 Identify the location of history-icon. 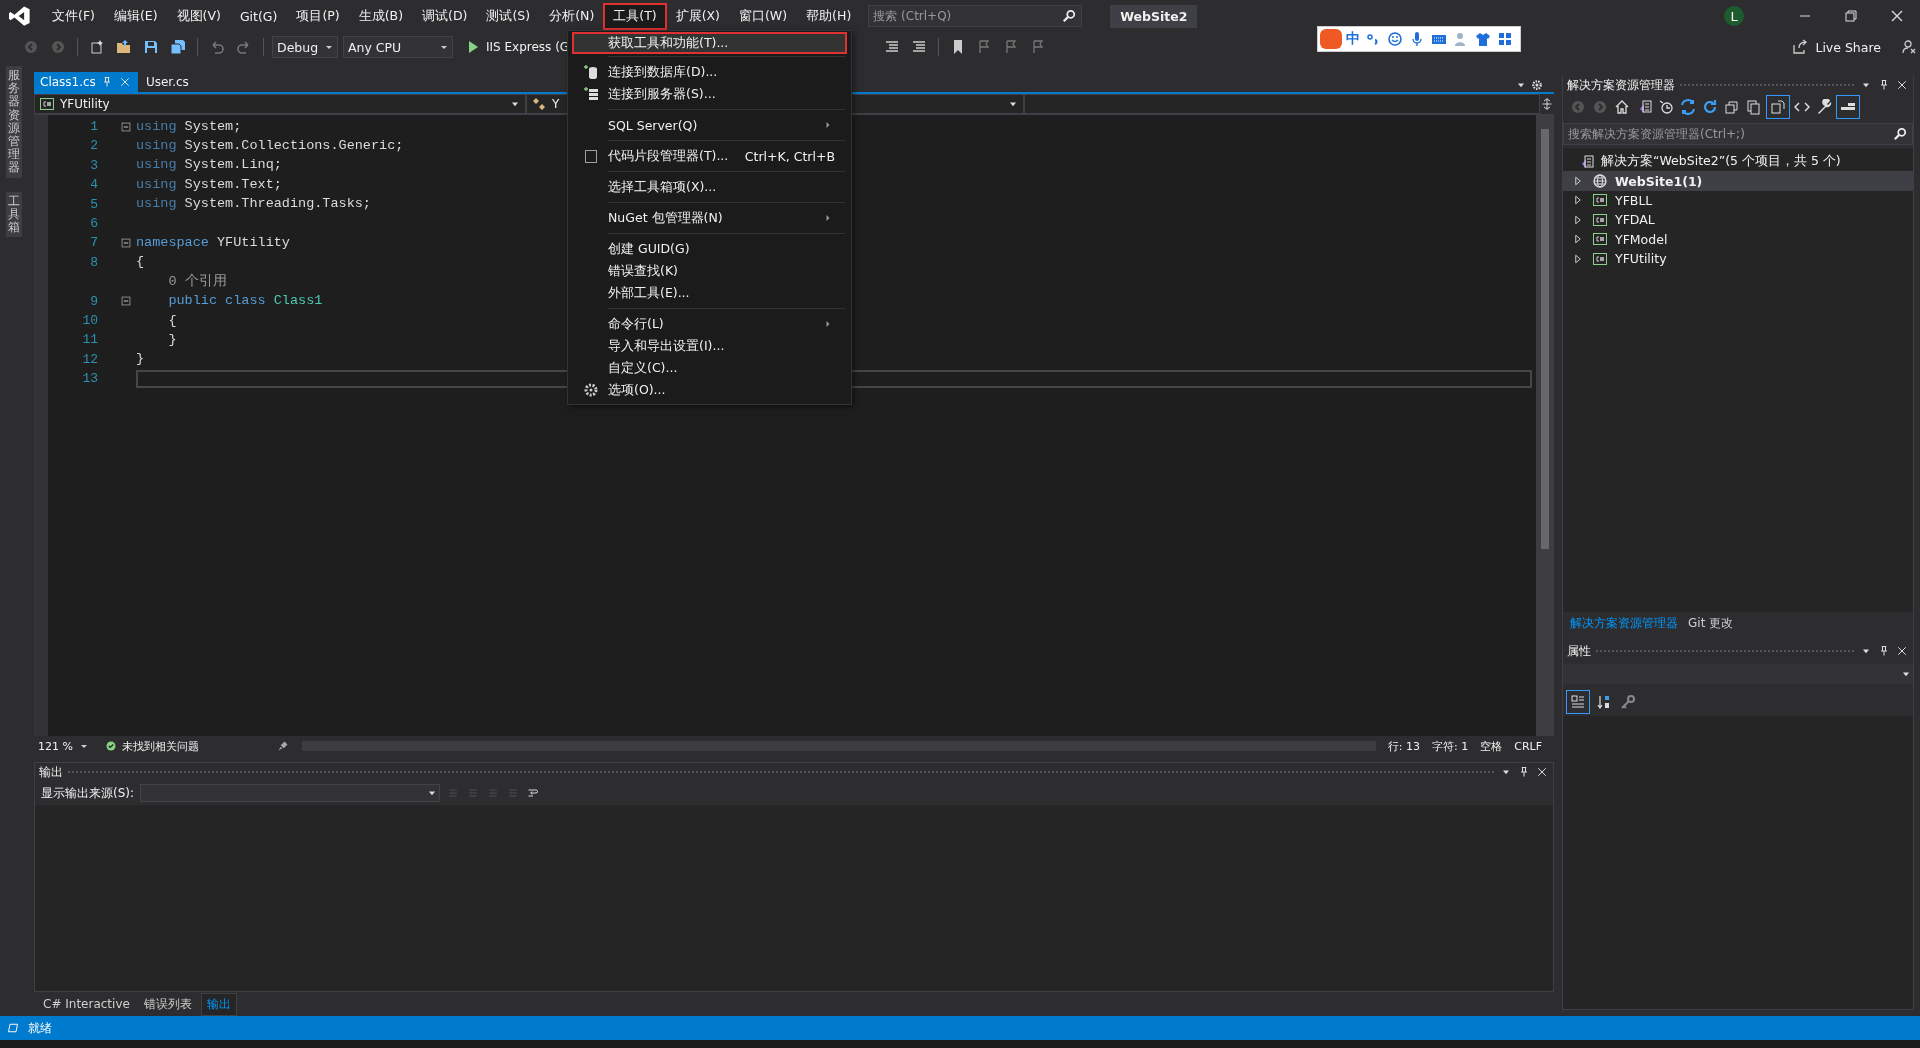
(1666, 107).